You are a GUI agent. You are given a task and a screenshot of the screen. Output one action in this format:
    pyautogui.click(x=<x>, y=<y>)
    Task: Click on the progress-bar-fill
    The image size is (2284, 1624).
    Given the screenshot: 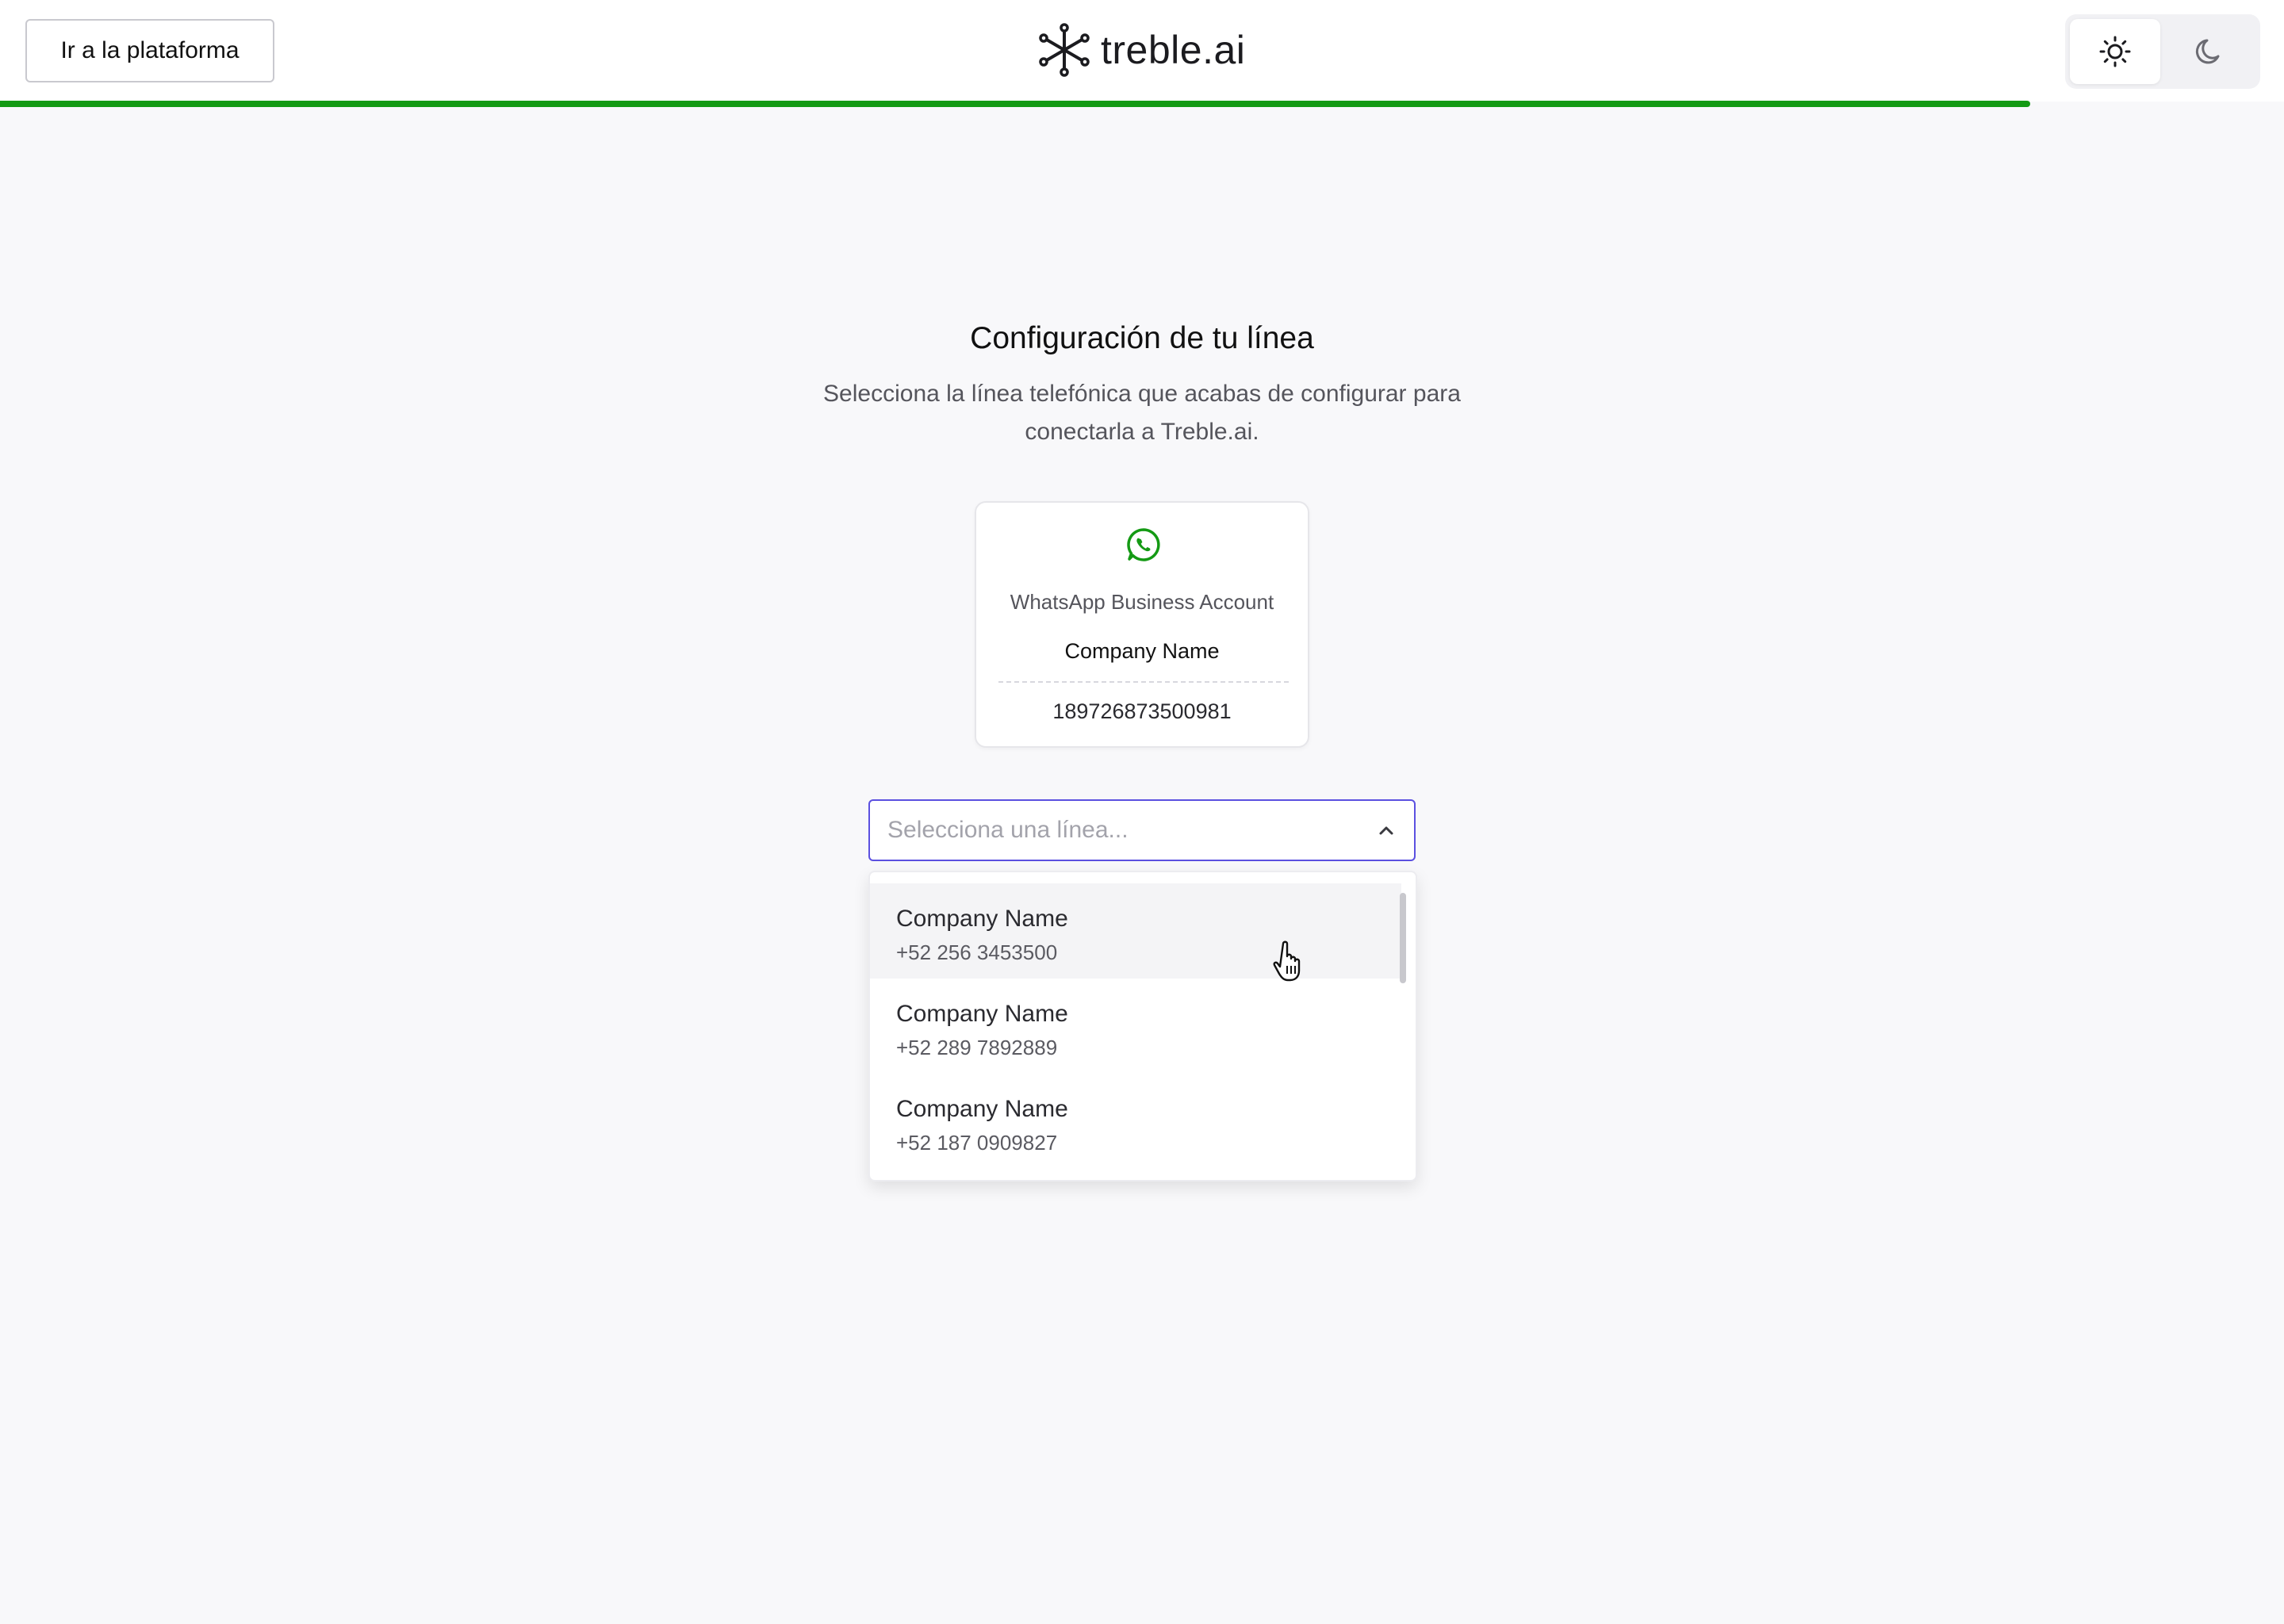 What is the action you would take?
    pyautogui.click(x=1015, y=104)
    